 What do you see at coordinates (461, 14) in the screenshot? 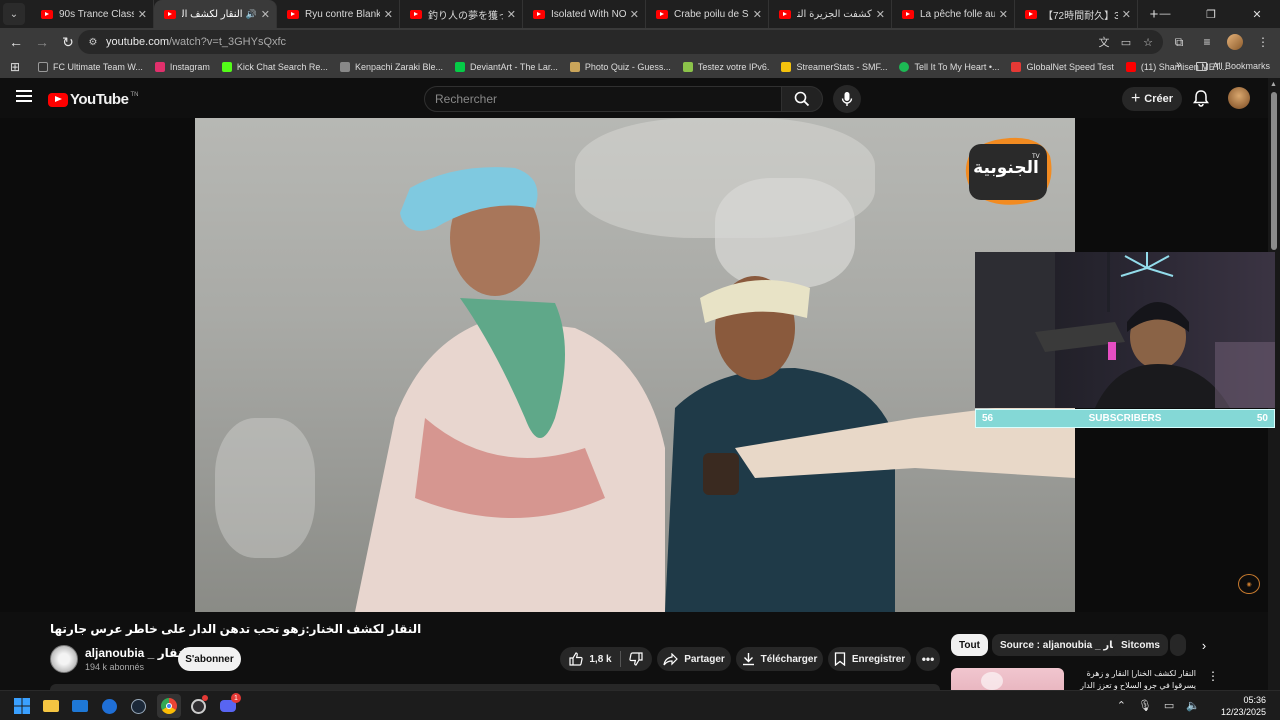
I see `browser-tab: 釣り人の夢を獲った！最 ✕` at bounding box center [461, 14].